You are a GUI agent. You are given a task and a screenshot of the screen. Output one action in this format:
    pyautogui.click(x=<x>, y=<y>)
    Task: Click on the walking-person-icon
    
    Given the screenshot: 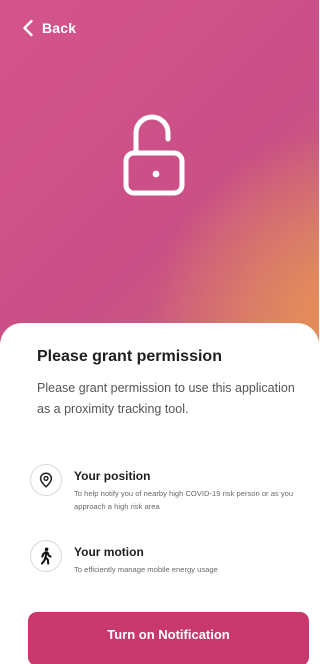 What is the action you would take?
    pyautogui.click(x=46, y=556)
    